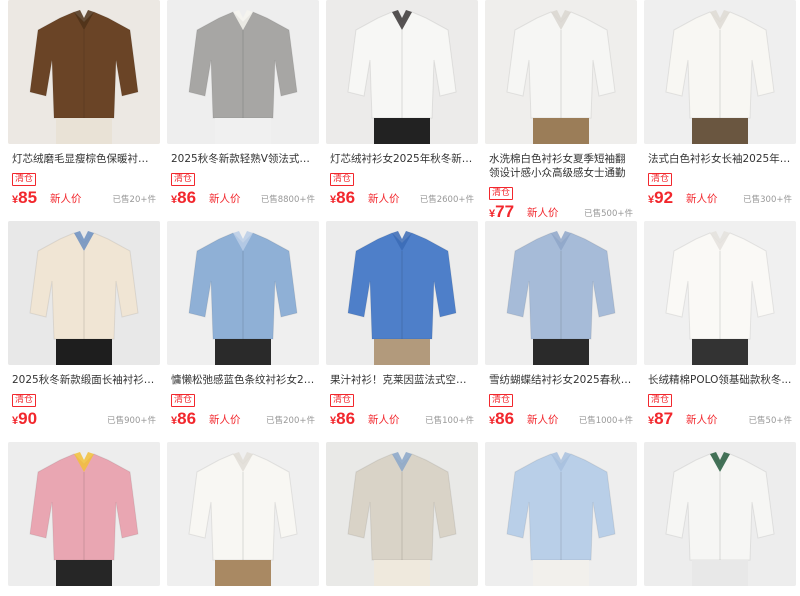  Describe the element at coordinates (28, 197) in the screenshot. I see `price-value: 85` at that location.